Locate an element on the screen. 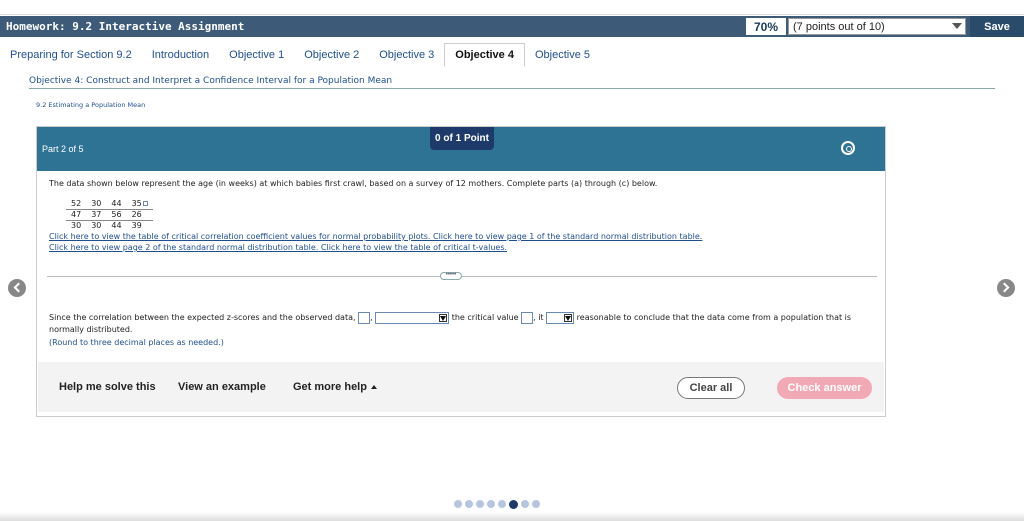 Image resolution: width=1024 pixels, height=521 pixels. answer-text-5: normally distributed. is located at coordinates (91, 329).